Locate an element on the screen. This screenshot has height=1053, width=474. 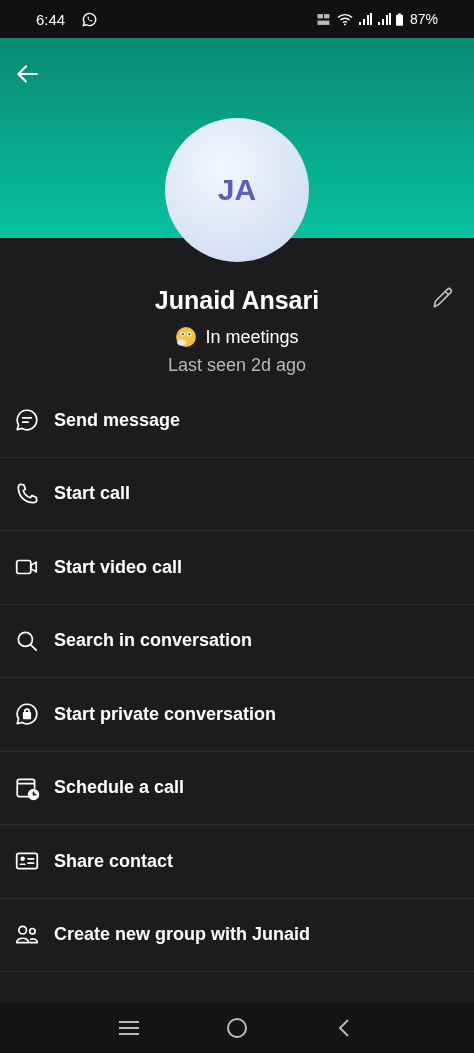
action-item: Send message is located at coordinates (237, 421).